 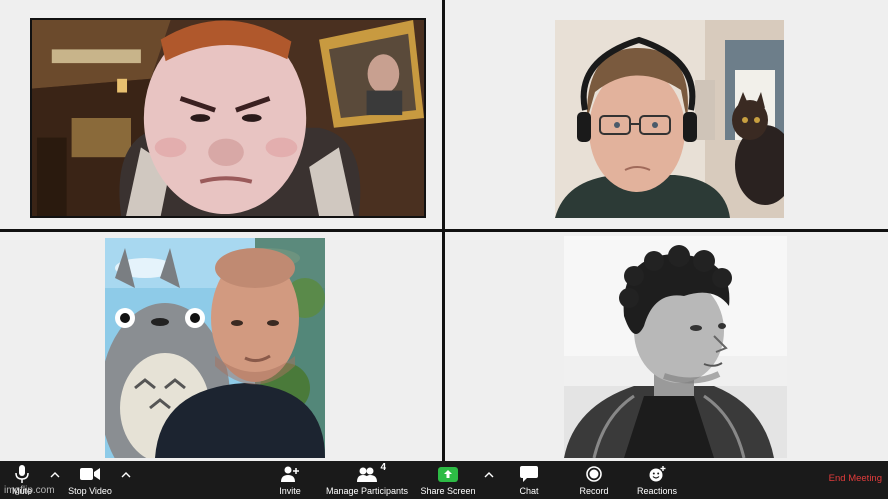 I want to click on stop-video-button: Stop Video, so click(x=90, y=480).